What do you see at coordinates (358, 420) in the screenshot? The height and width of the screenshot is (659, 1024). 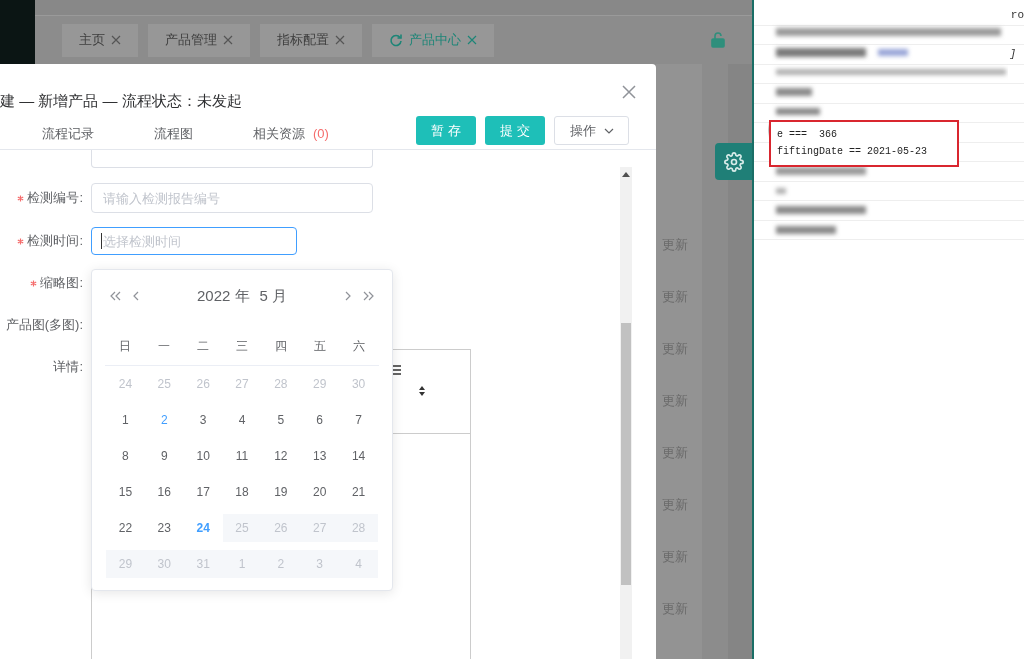 I see `calendar-day: 7` at bounding box center [358, 420].